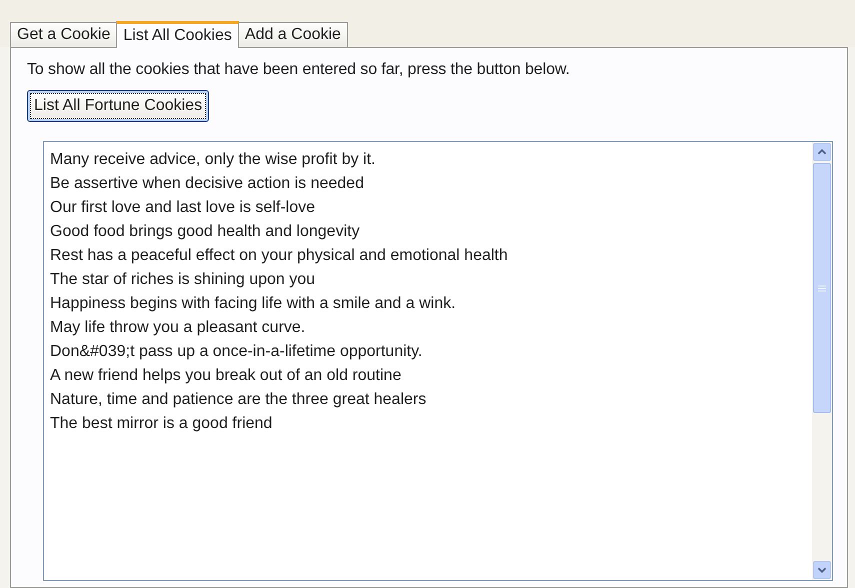 The width and height of the screenshot is (855, 588). What do you see at coordinates (431, 400) in the screenshot?
I see `list-item: Nature, time and patience are the three great healers` at bounding box center [431, 400].